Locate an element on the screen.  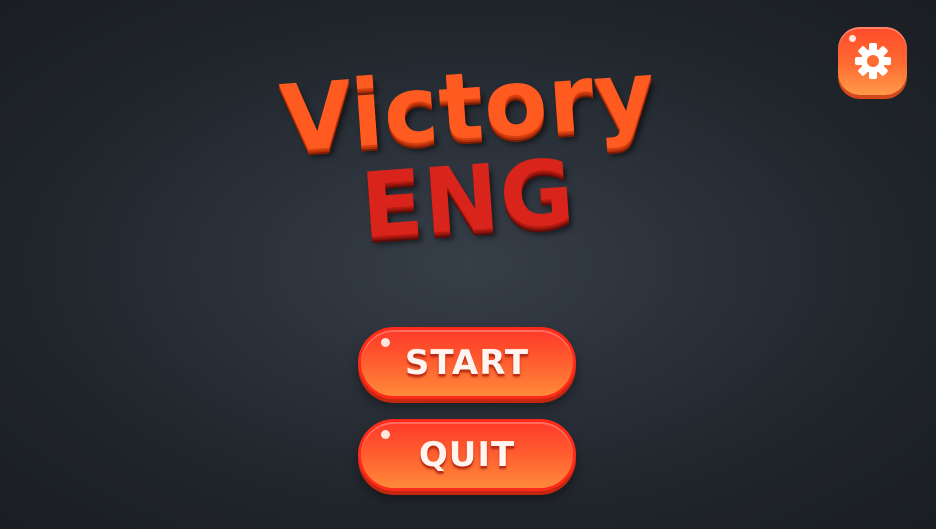
start-button-label: START is located at coordinates (467, 363).